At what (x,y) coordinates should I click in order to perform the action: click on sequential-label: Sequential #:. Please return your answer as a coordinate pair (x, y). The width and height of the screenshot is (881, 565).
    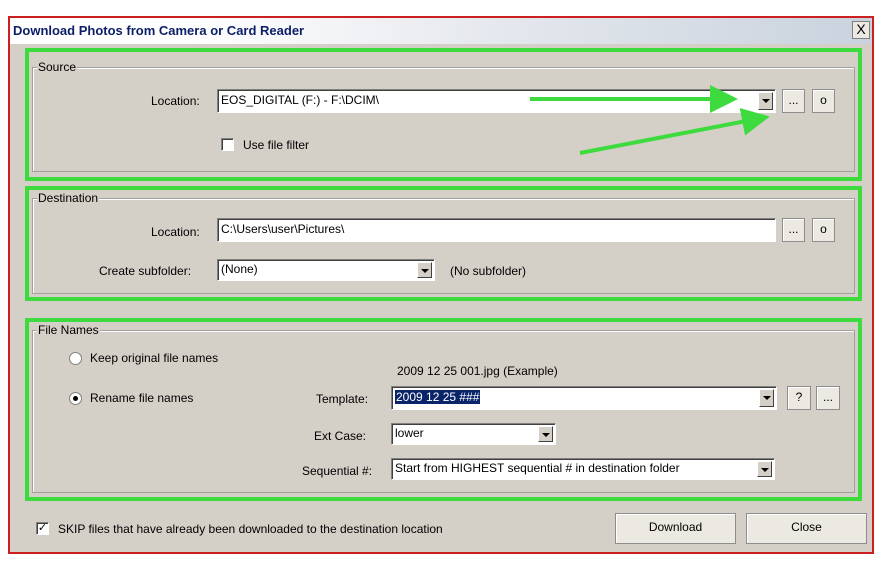
    Looking at the image, I should click on (337, 471).